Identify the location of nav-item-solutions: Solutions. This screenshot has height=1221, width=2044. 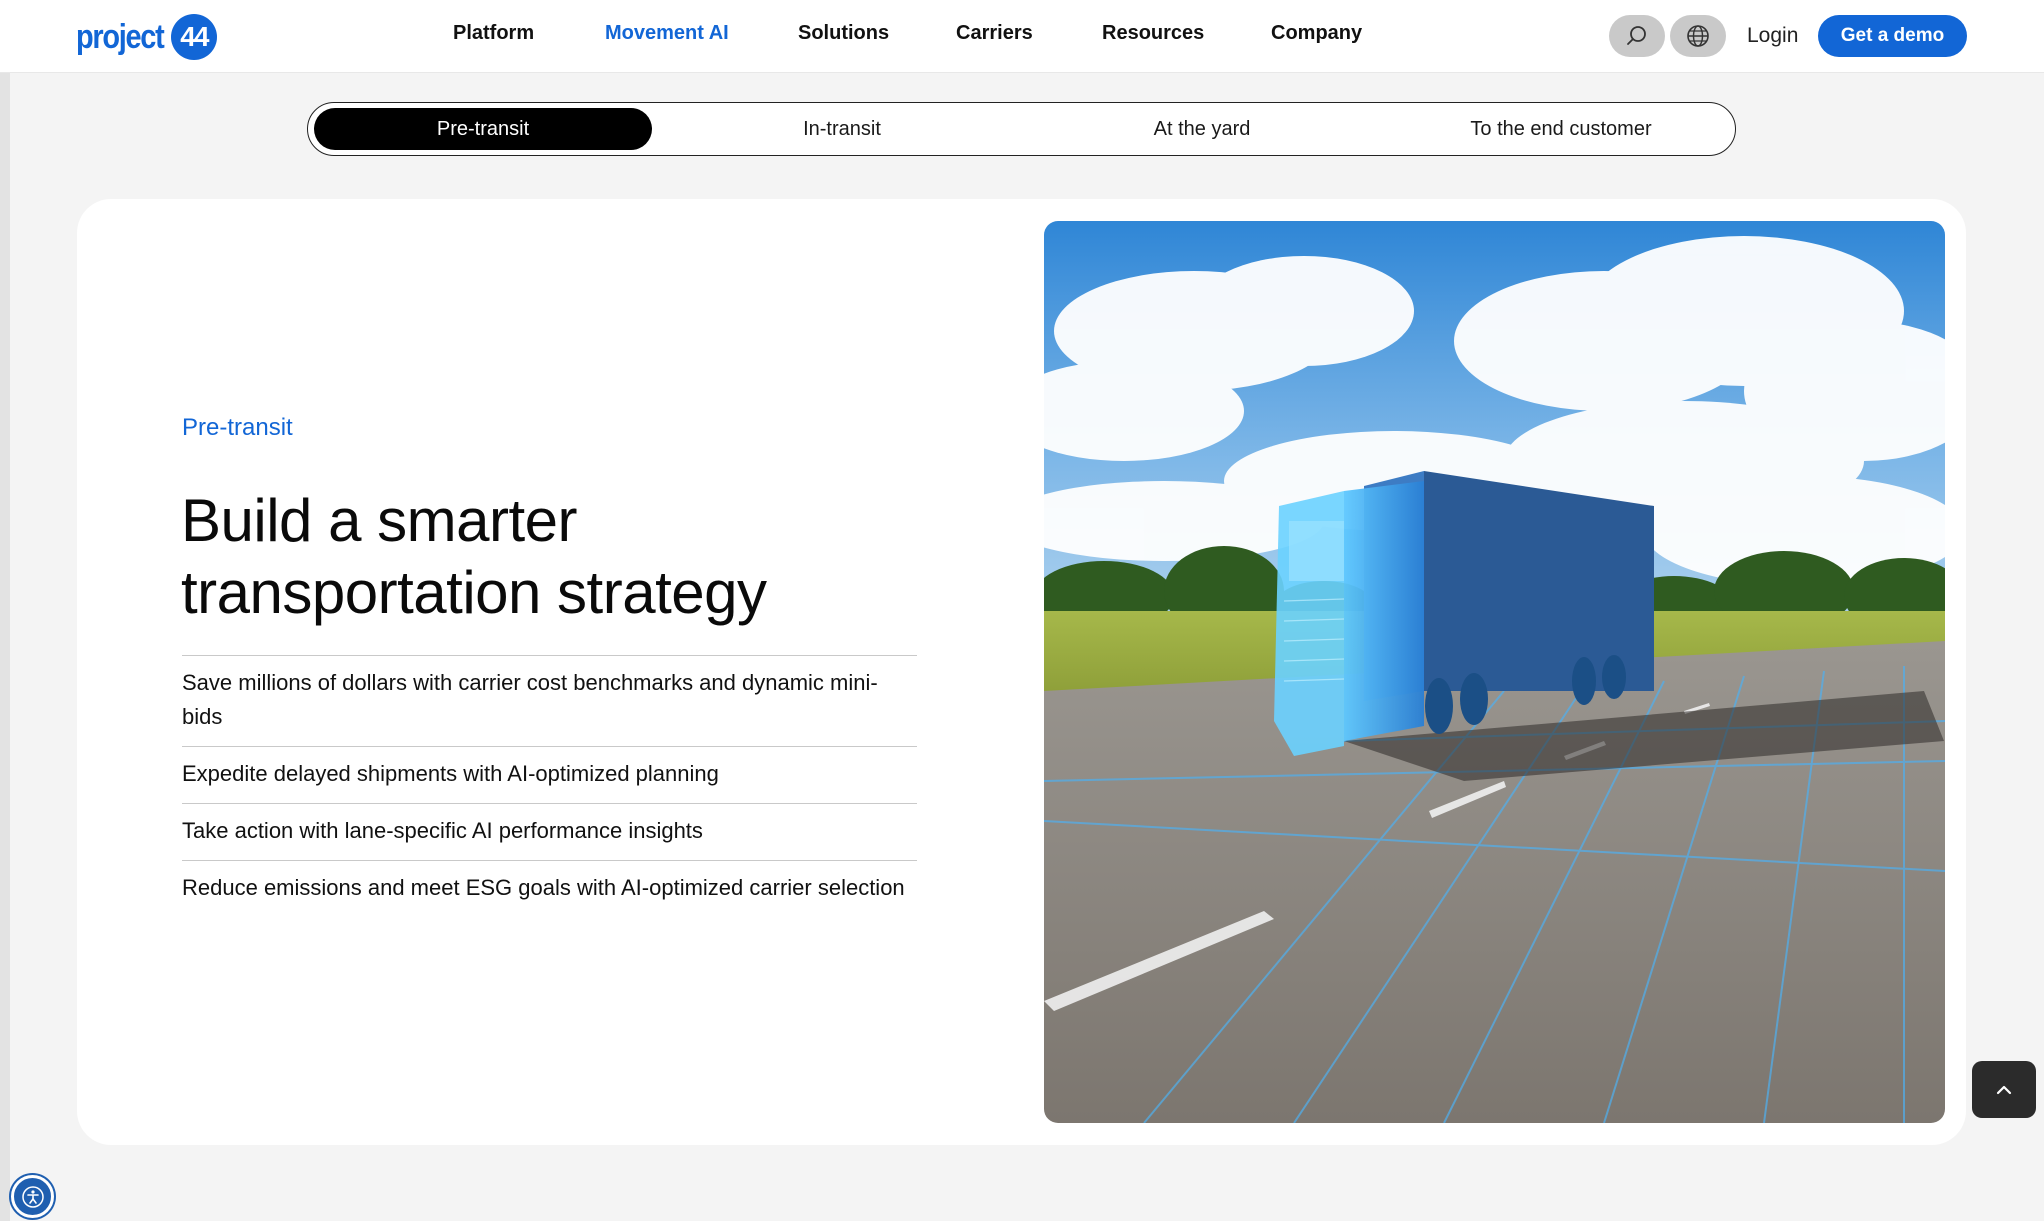
(843, 33).